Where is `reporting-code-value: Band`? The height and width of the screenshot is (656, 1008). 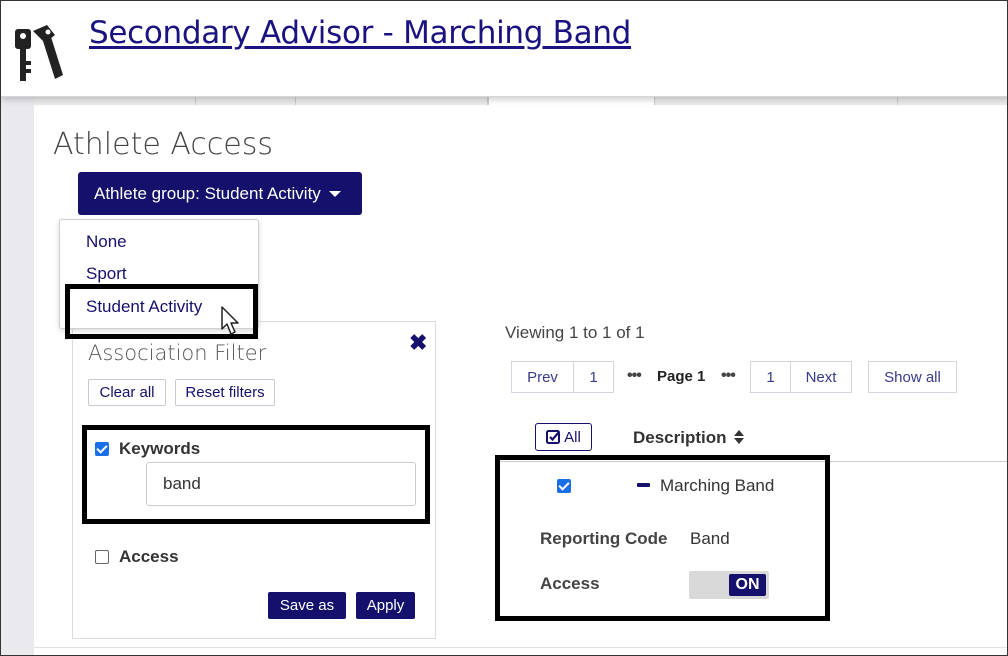 reporting-code-value: Band is located at coordinates (710, 538).